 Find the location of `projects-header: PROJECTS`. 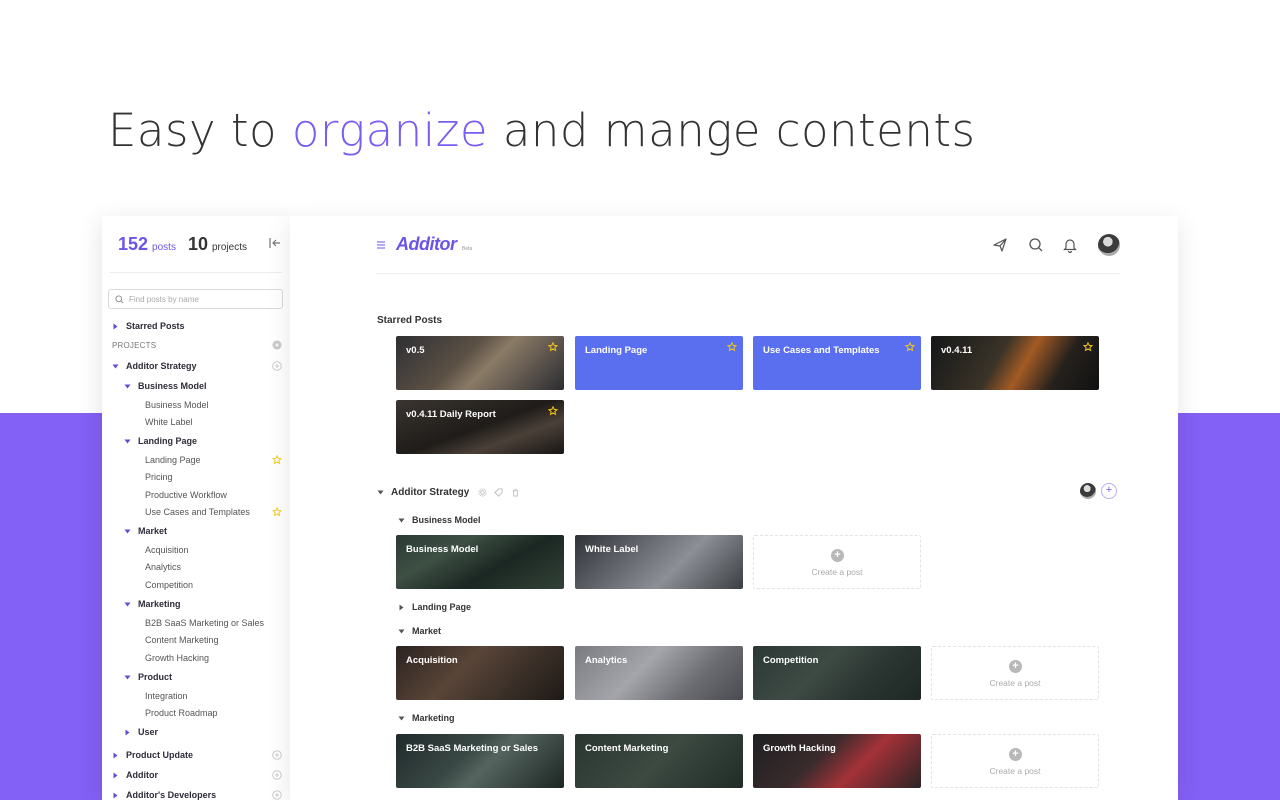

projects-header: PROJECTS is located at coordinates (201, 345).